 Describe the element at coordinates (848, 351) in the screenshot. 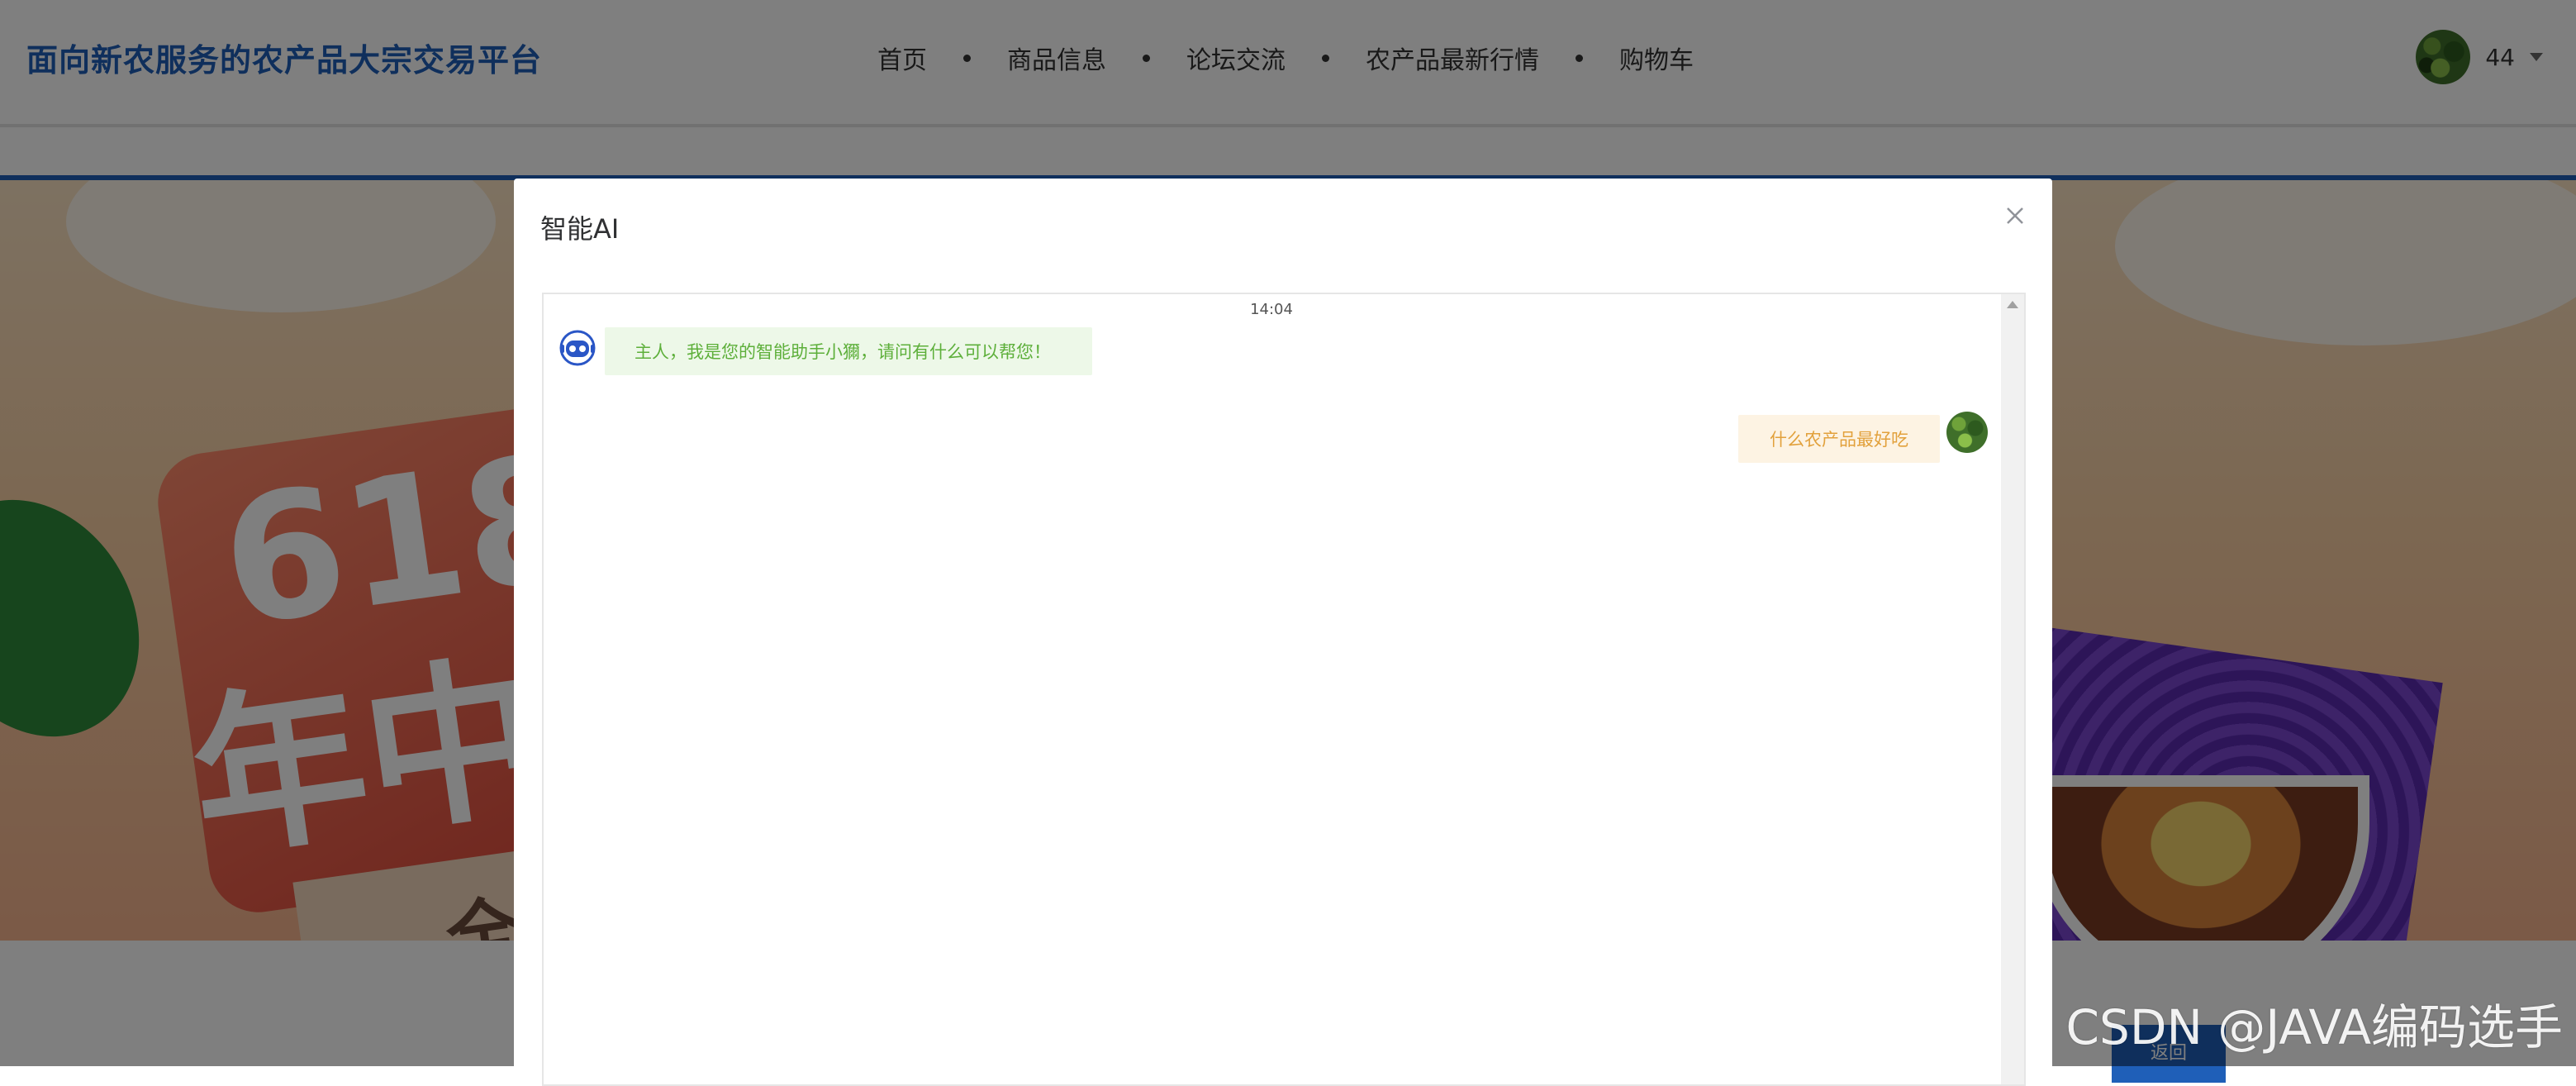

I see `bot-message: 主人，我是您的智能助手小獮，请问有什么可以帮您！` at that location.